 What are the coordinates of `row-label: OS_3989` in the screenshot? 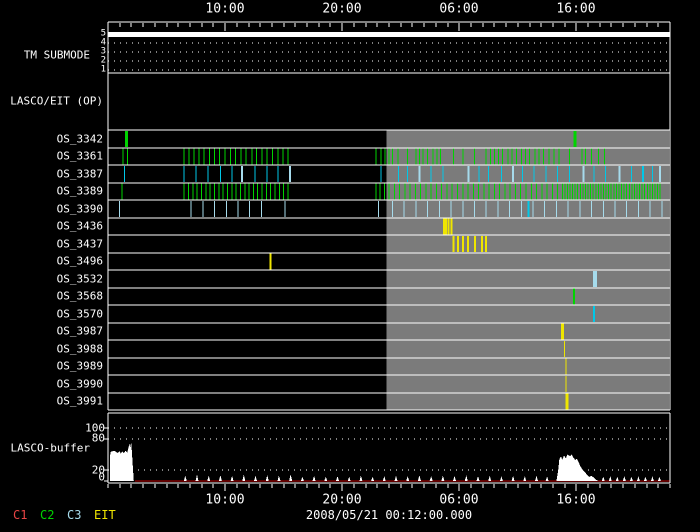 It's located at (79, 366).